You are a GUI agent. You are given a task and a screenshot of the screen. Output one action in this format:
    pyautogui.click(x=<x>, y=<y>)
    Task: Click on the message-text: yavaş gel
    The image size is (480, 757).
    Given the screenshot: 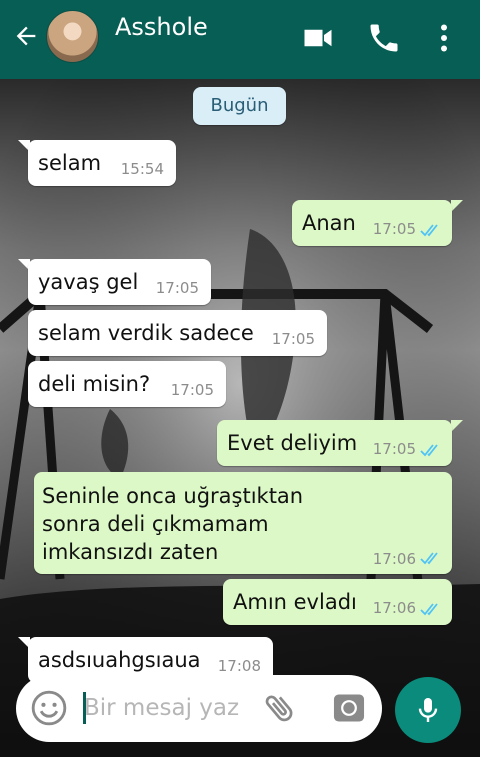 What is the action you would take?
    pyautogui.click(x=88, y=282)
    